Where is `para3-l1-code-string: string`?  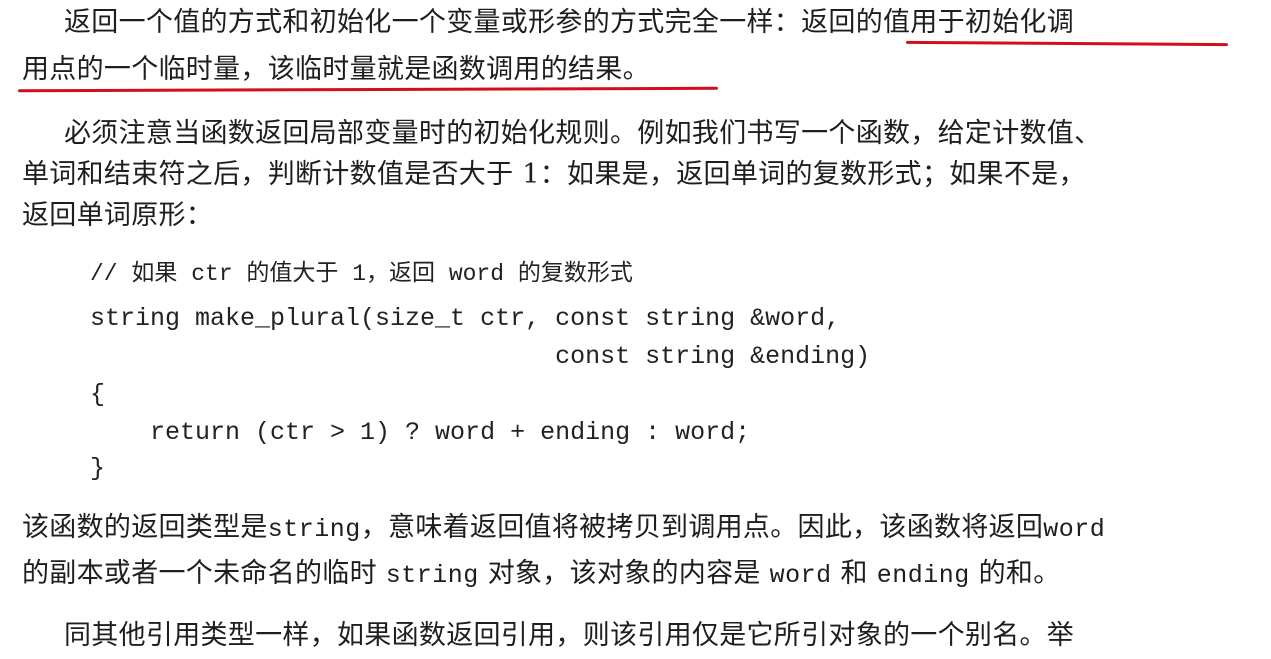
para3-l1-code-string: string is located at coordinates (314, 529).